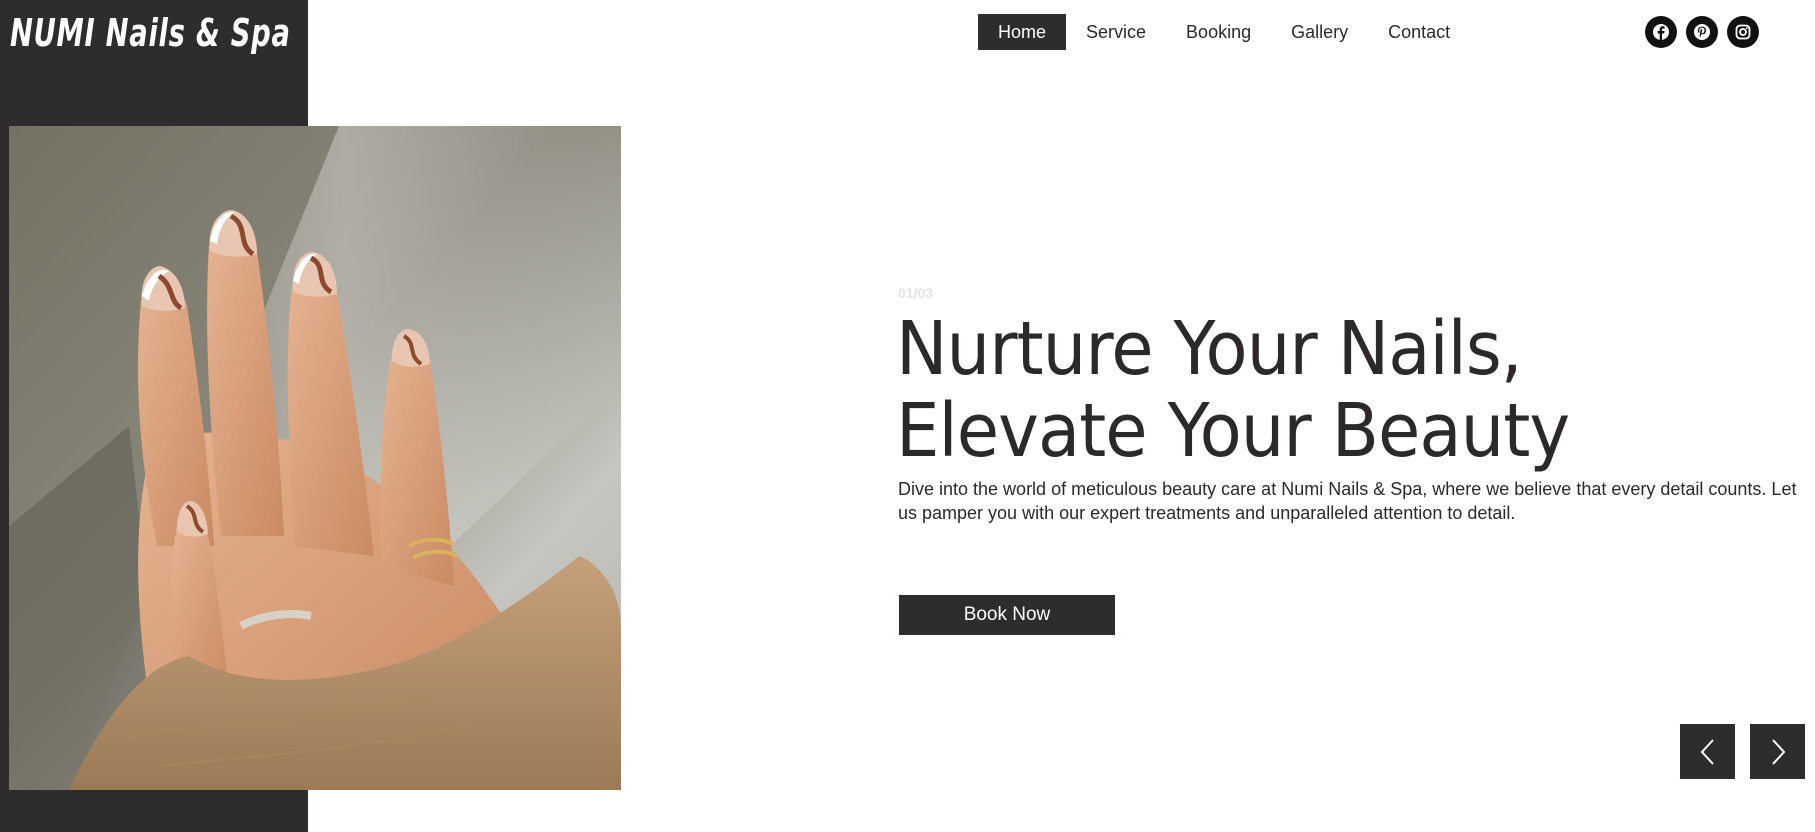  Describe the element at coordinates (1007, 615) in the screenshot. I see `book-now-button: Book Now` at that location.